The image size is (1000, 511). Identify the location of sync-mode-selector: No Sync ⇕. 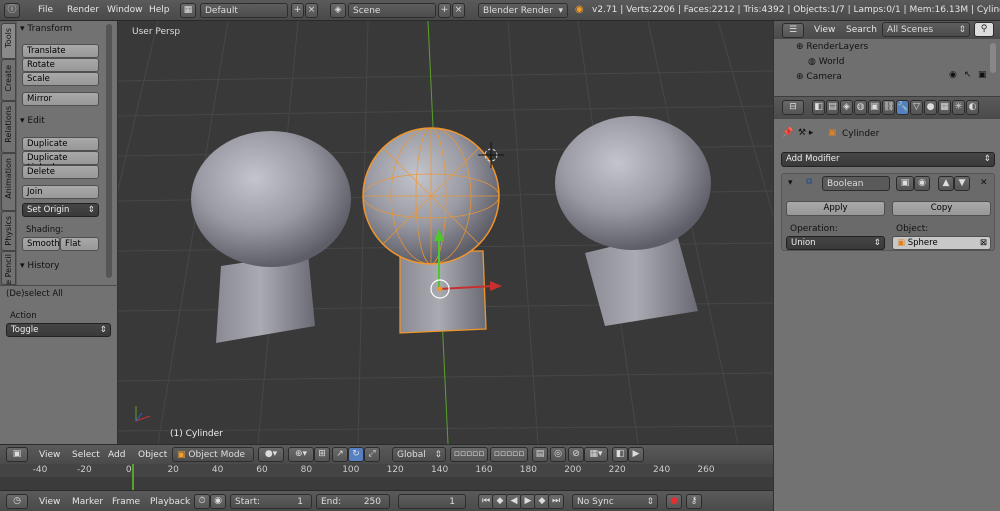
(615, 501).